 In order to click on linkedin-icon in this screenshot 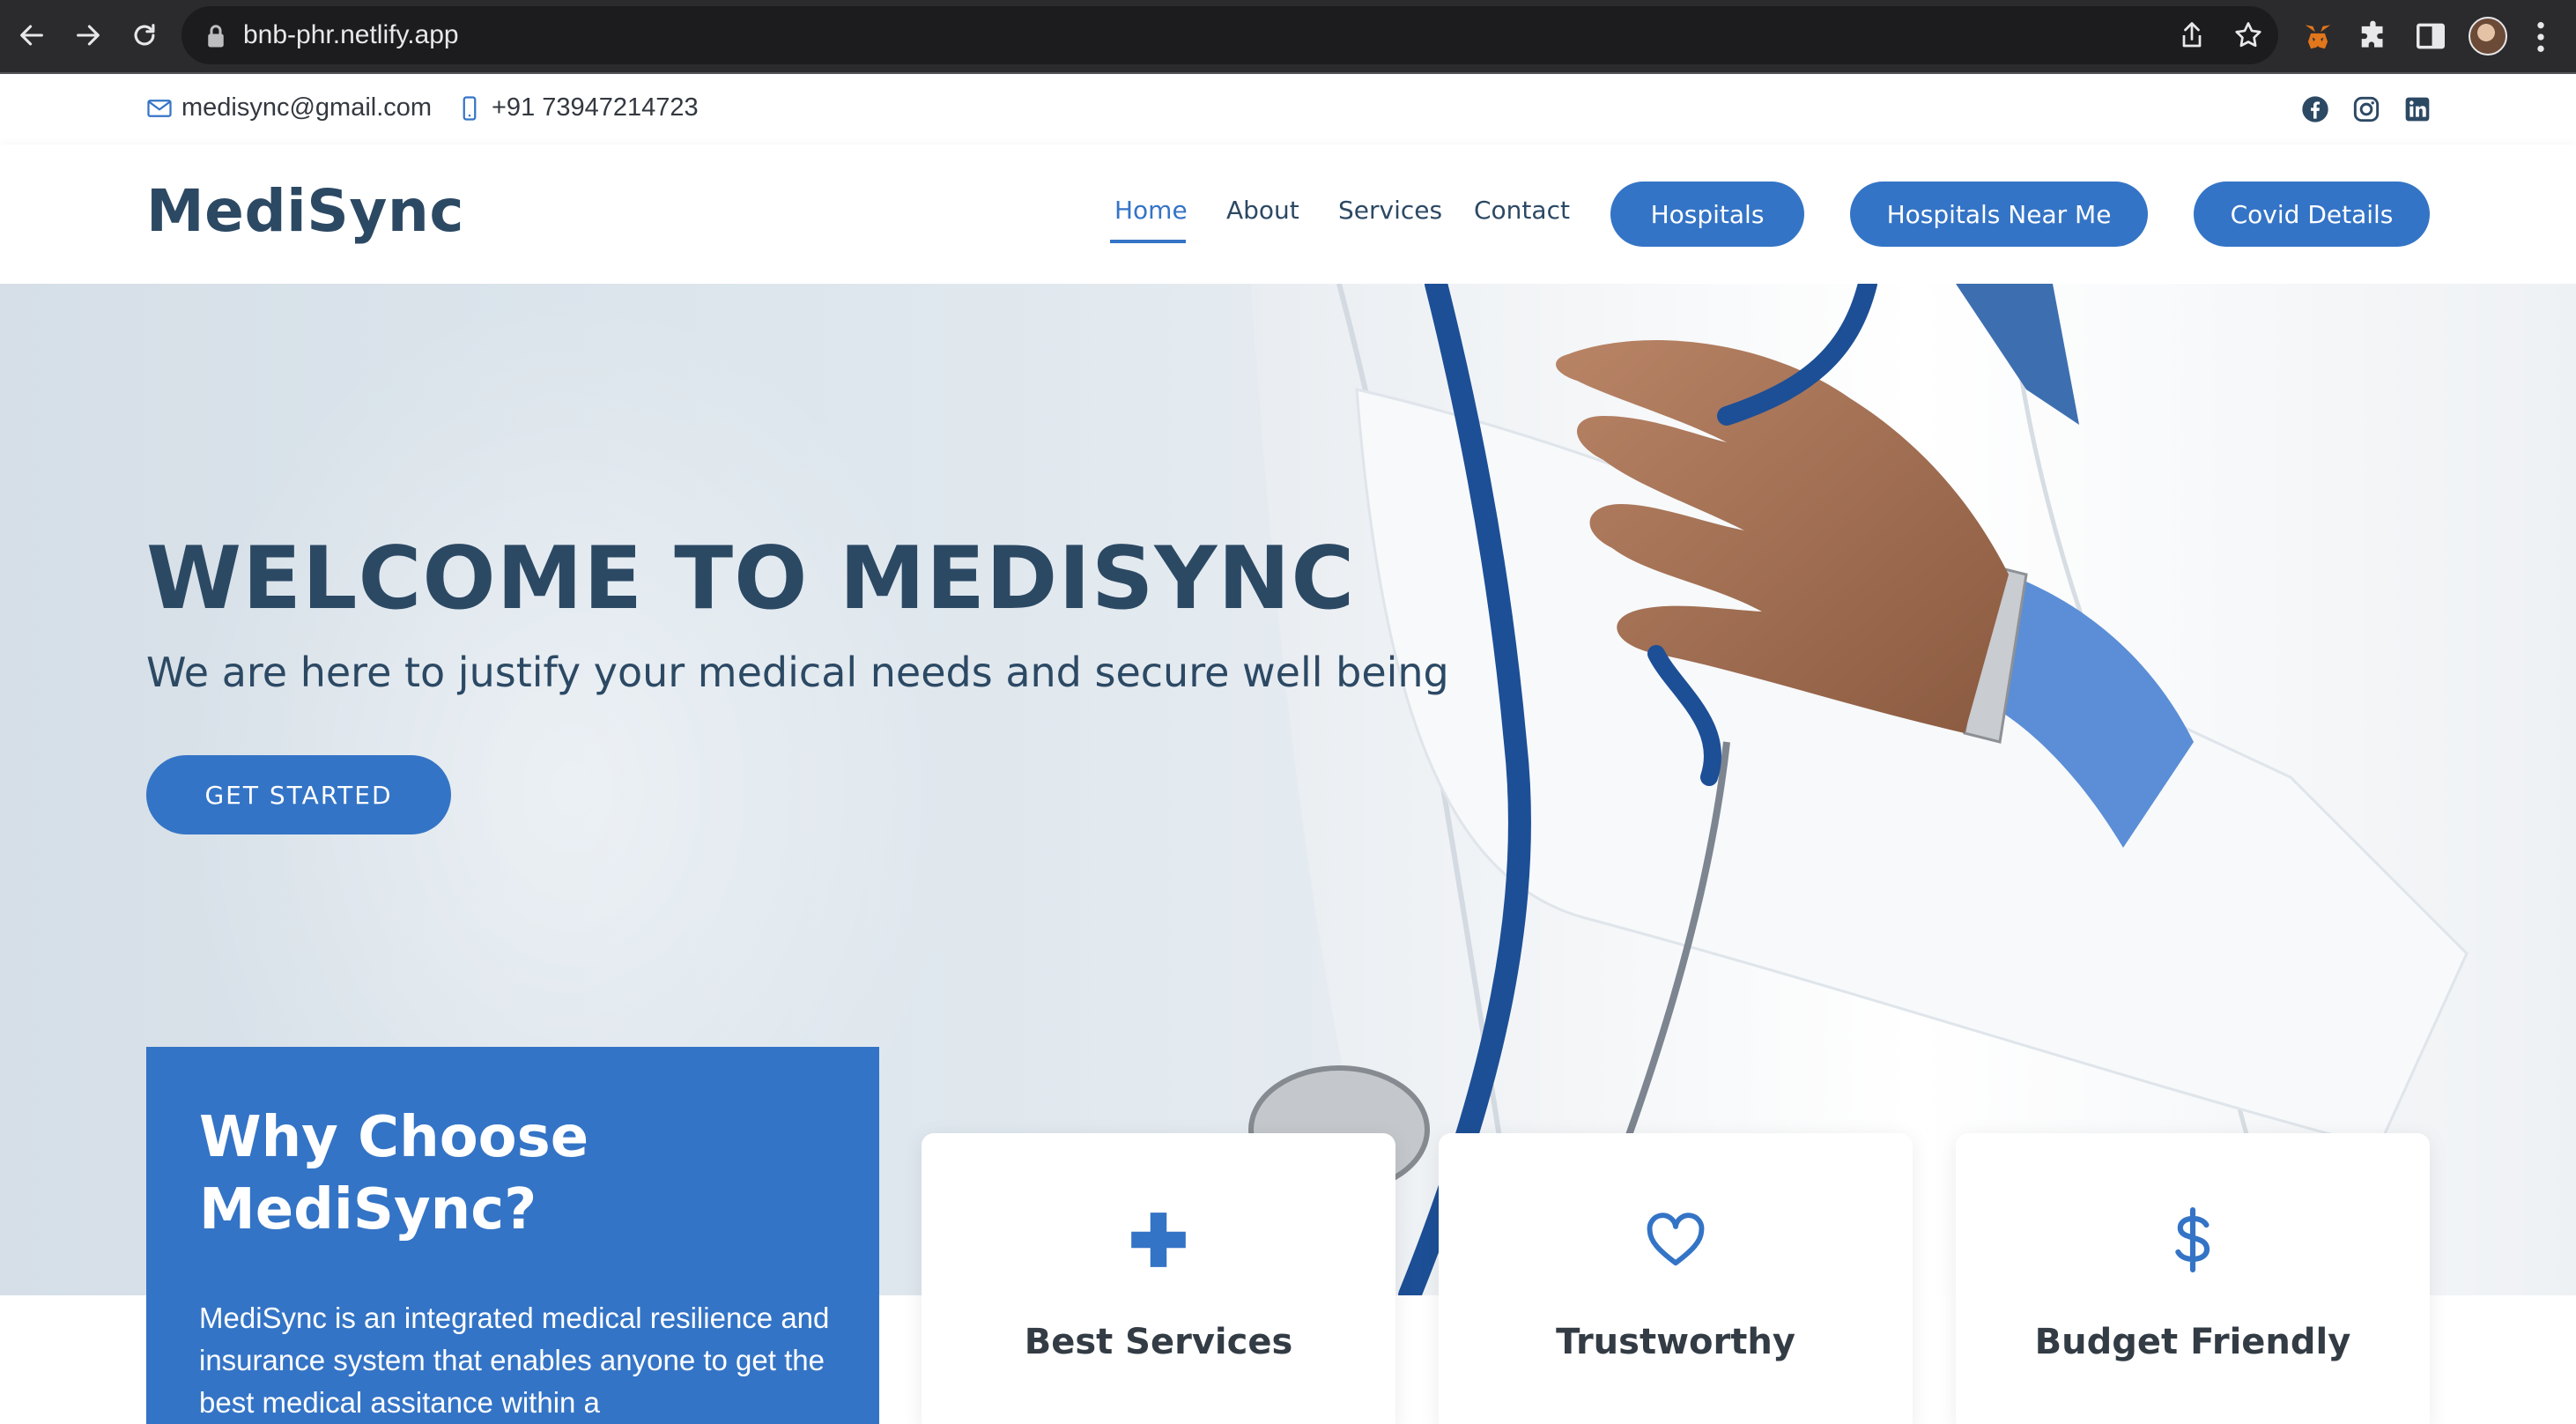, I will do `click(2418, 109)`.